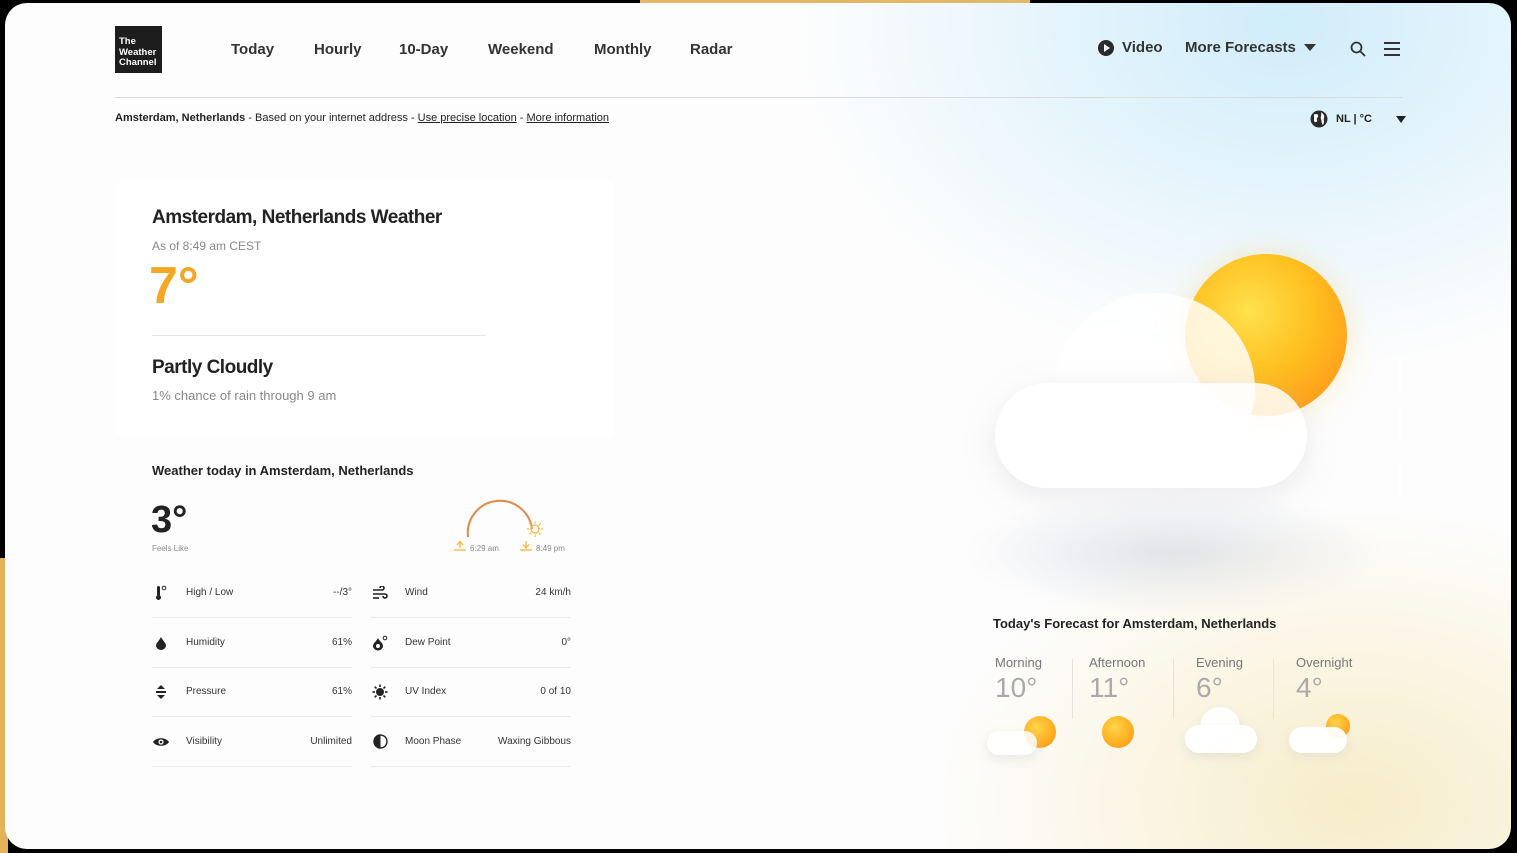  Describe the element at coordinates (550, 548) in the screenshot. I see `sunset-time: 8:49 pm` at that location.